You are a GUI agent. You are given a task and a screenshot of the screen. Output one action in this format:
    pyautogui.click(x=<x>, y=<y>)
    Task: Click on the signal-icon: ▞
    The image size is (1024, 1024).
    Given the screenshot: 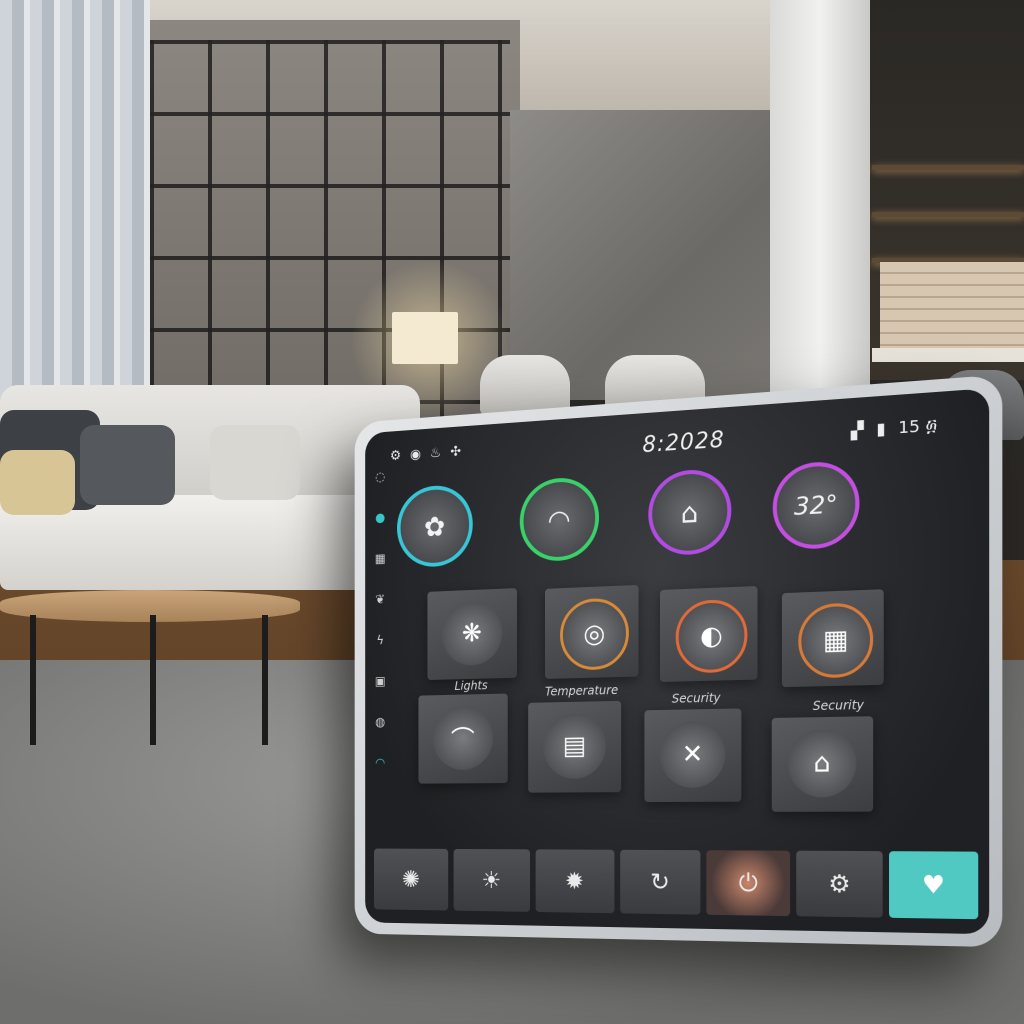 What is the action you would take?
    pyautogui.click(x=857, y=430)
    